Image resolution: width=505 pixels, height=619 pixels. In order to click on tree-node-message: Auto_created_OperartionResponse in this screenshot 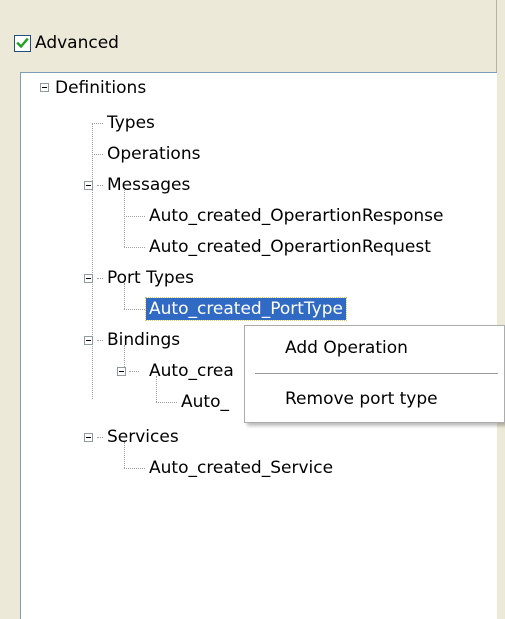, I will do `click(296, 216)`.